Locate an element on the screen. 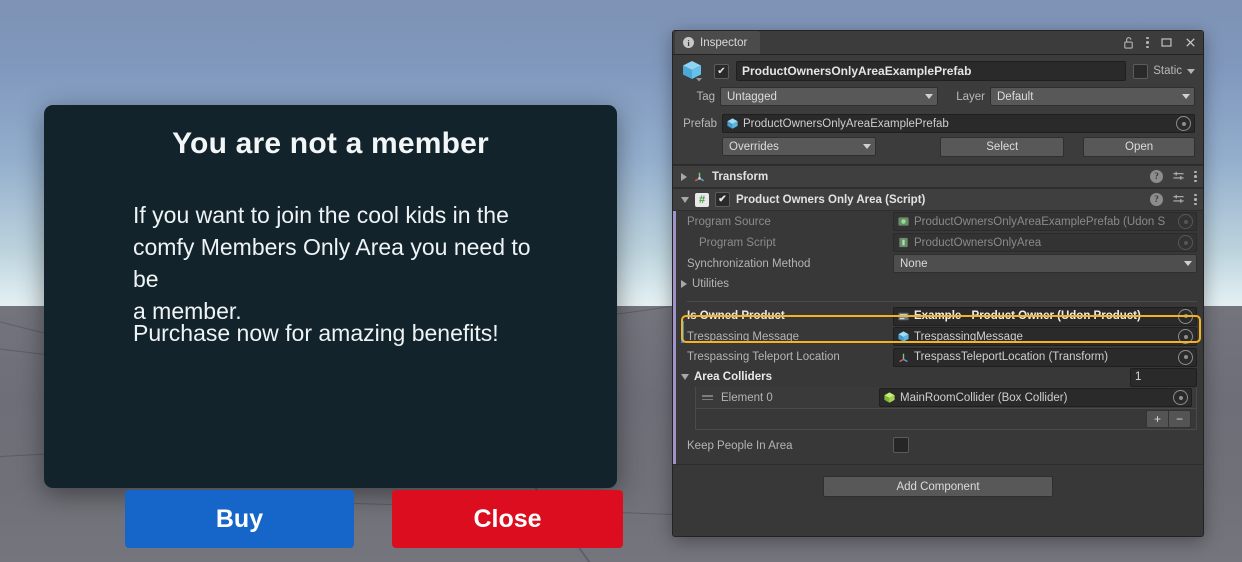 Image resolution: width=1242 pixels, height=562 pixels. trespassing-teleport-location-field: TrespassTeleportLocation (Transform) is located at coordinates (1045, 357).